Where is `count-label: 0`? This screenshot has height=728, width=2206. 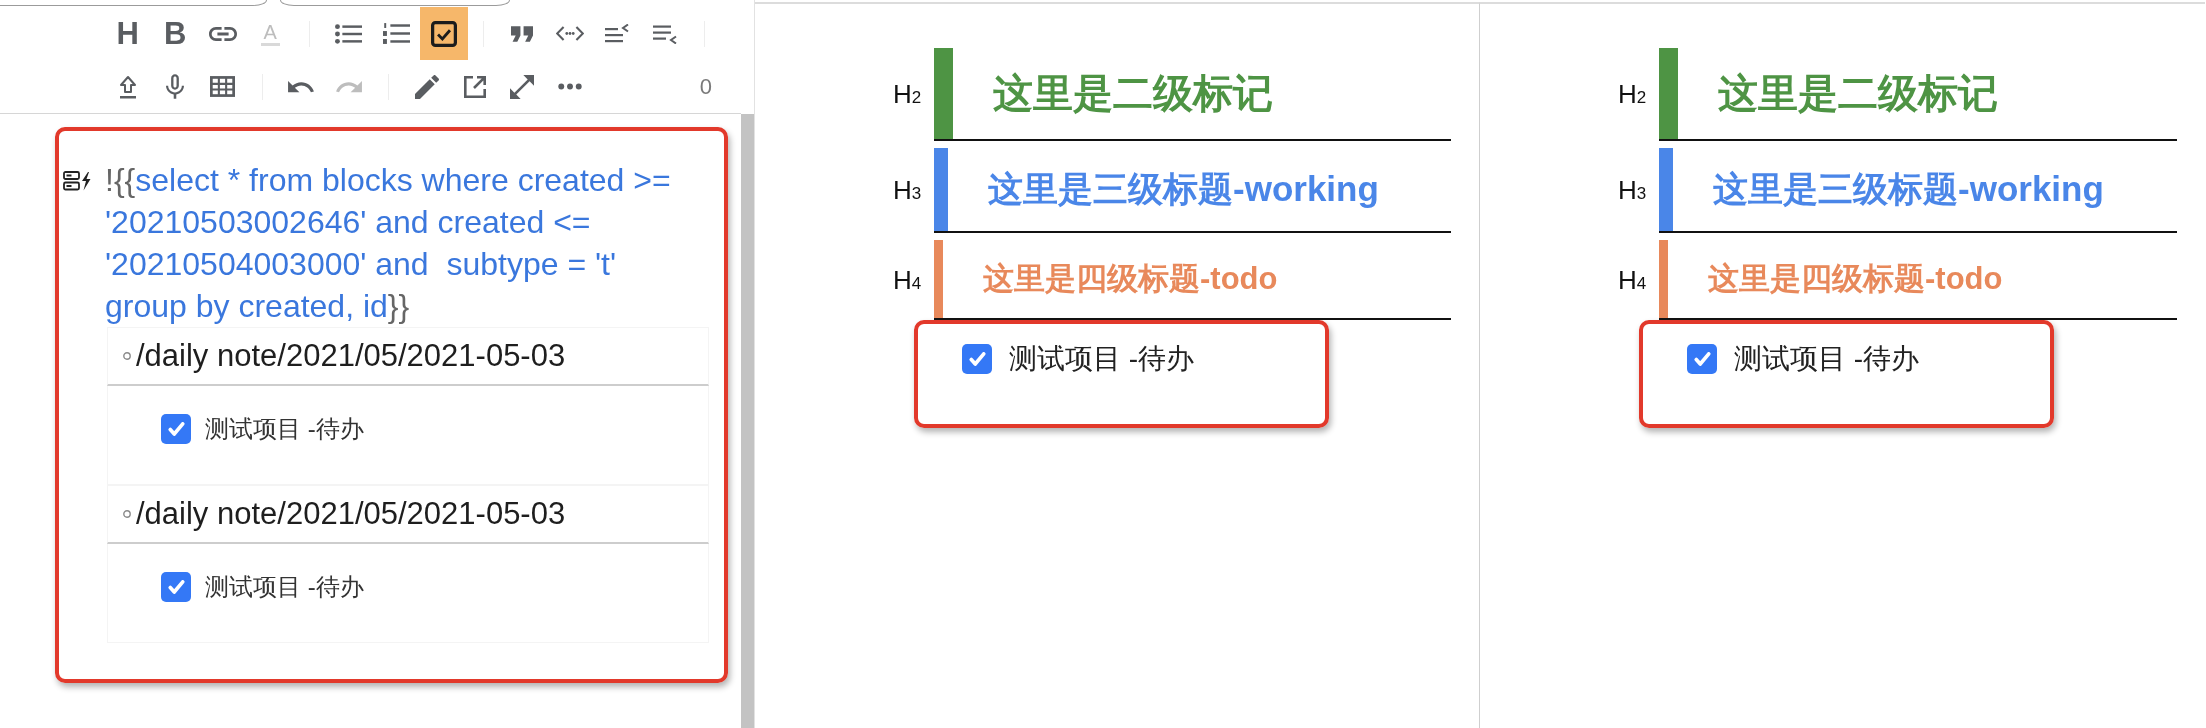 count-label: 0 is located at coordinates (705, 86).